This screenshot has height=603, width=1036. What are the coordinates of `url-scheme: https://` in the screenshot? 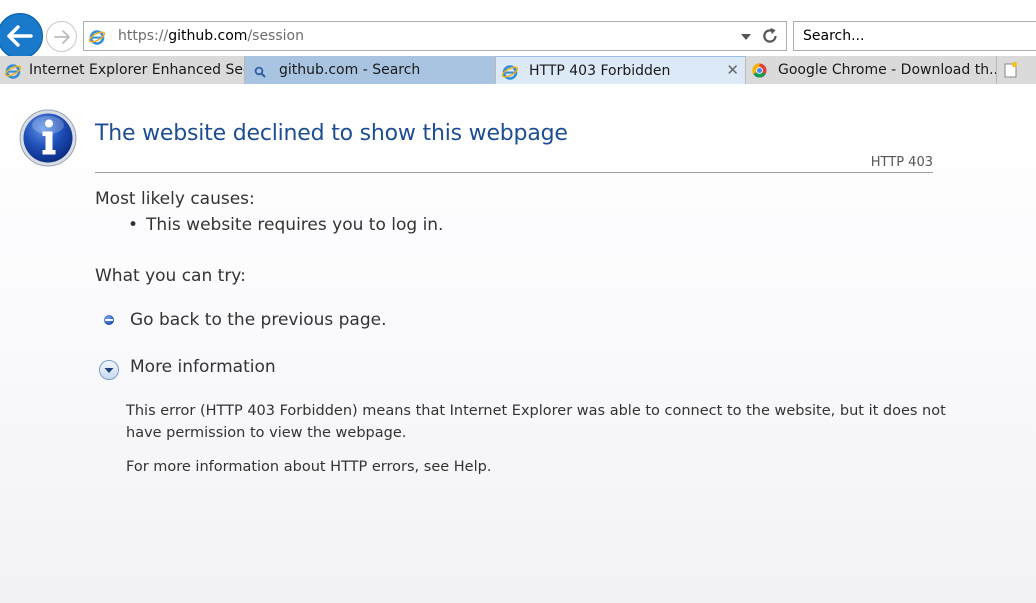 It's located at (143, 36).